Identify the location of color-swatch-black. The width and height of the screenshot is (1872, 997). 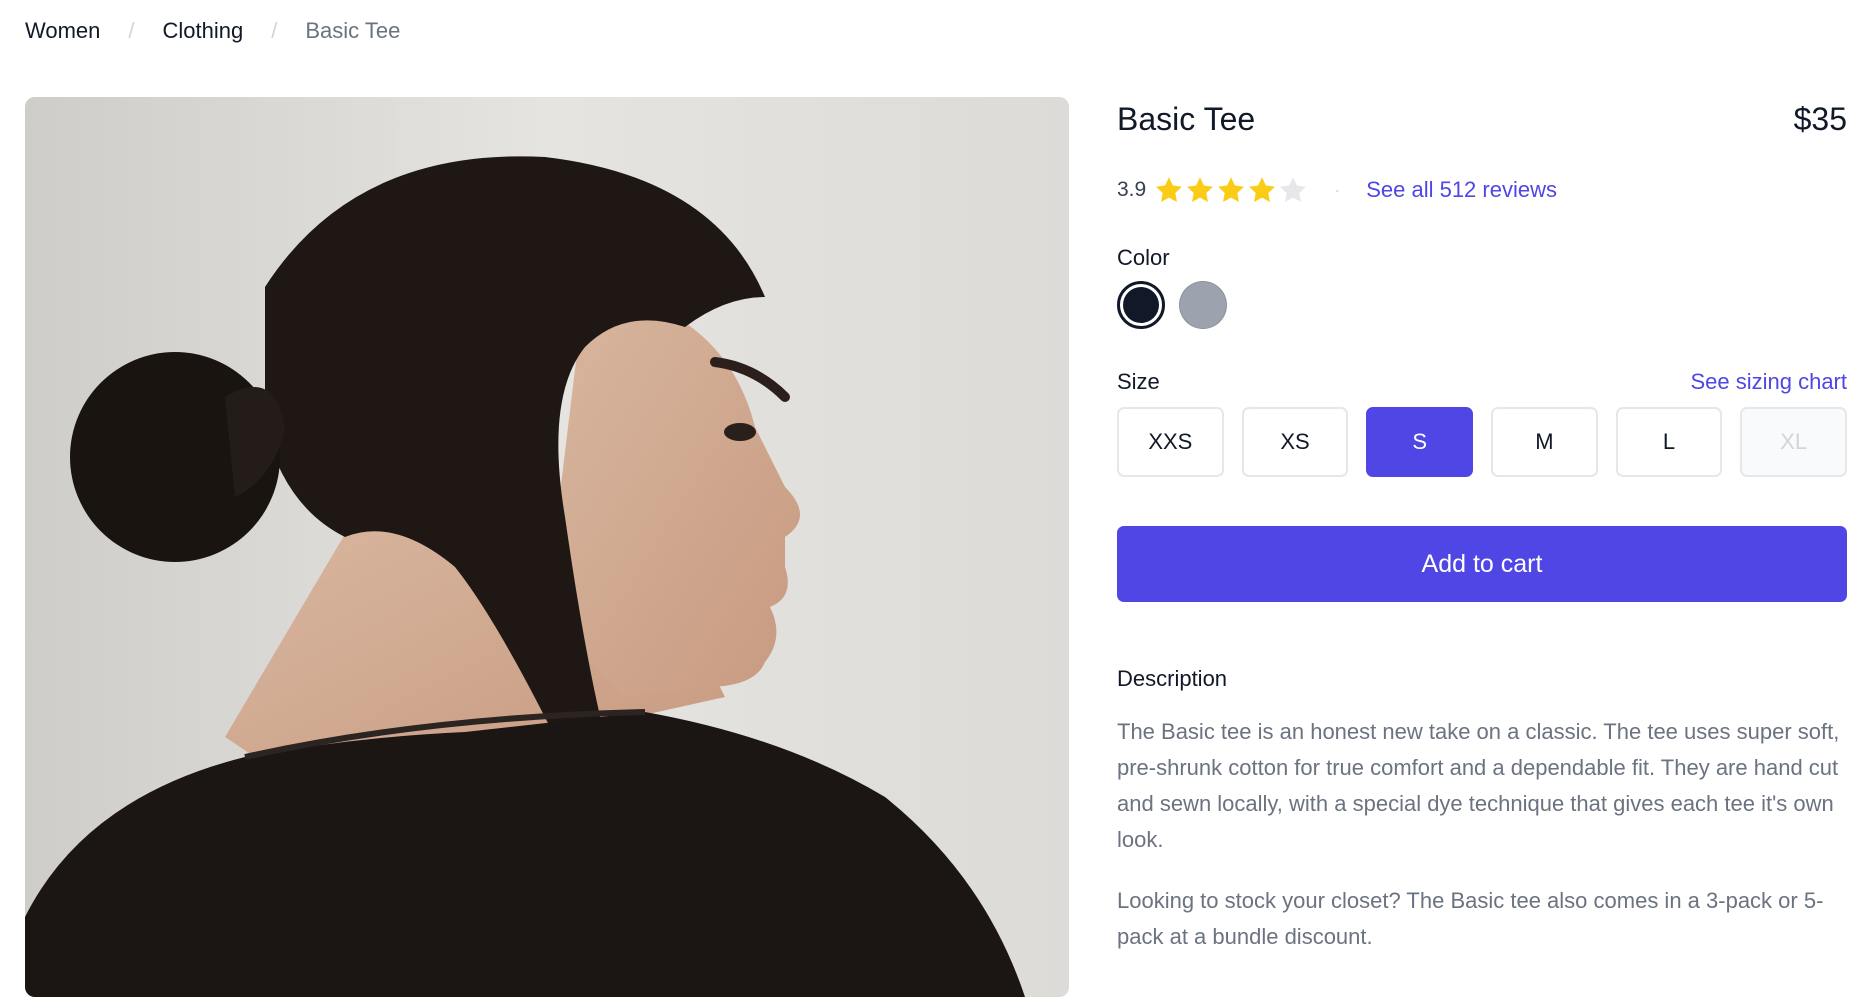
(1141, 305).